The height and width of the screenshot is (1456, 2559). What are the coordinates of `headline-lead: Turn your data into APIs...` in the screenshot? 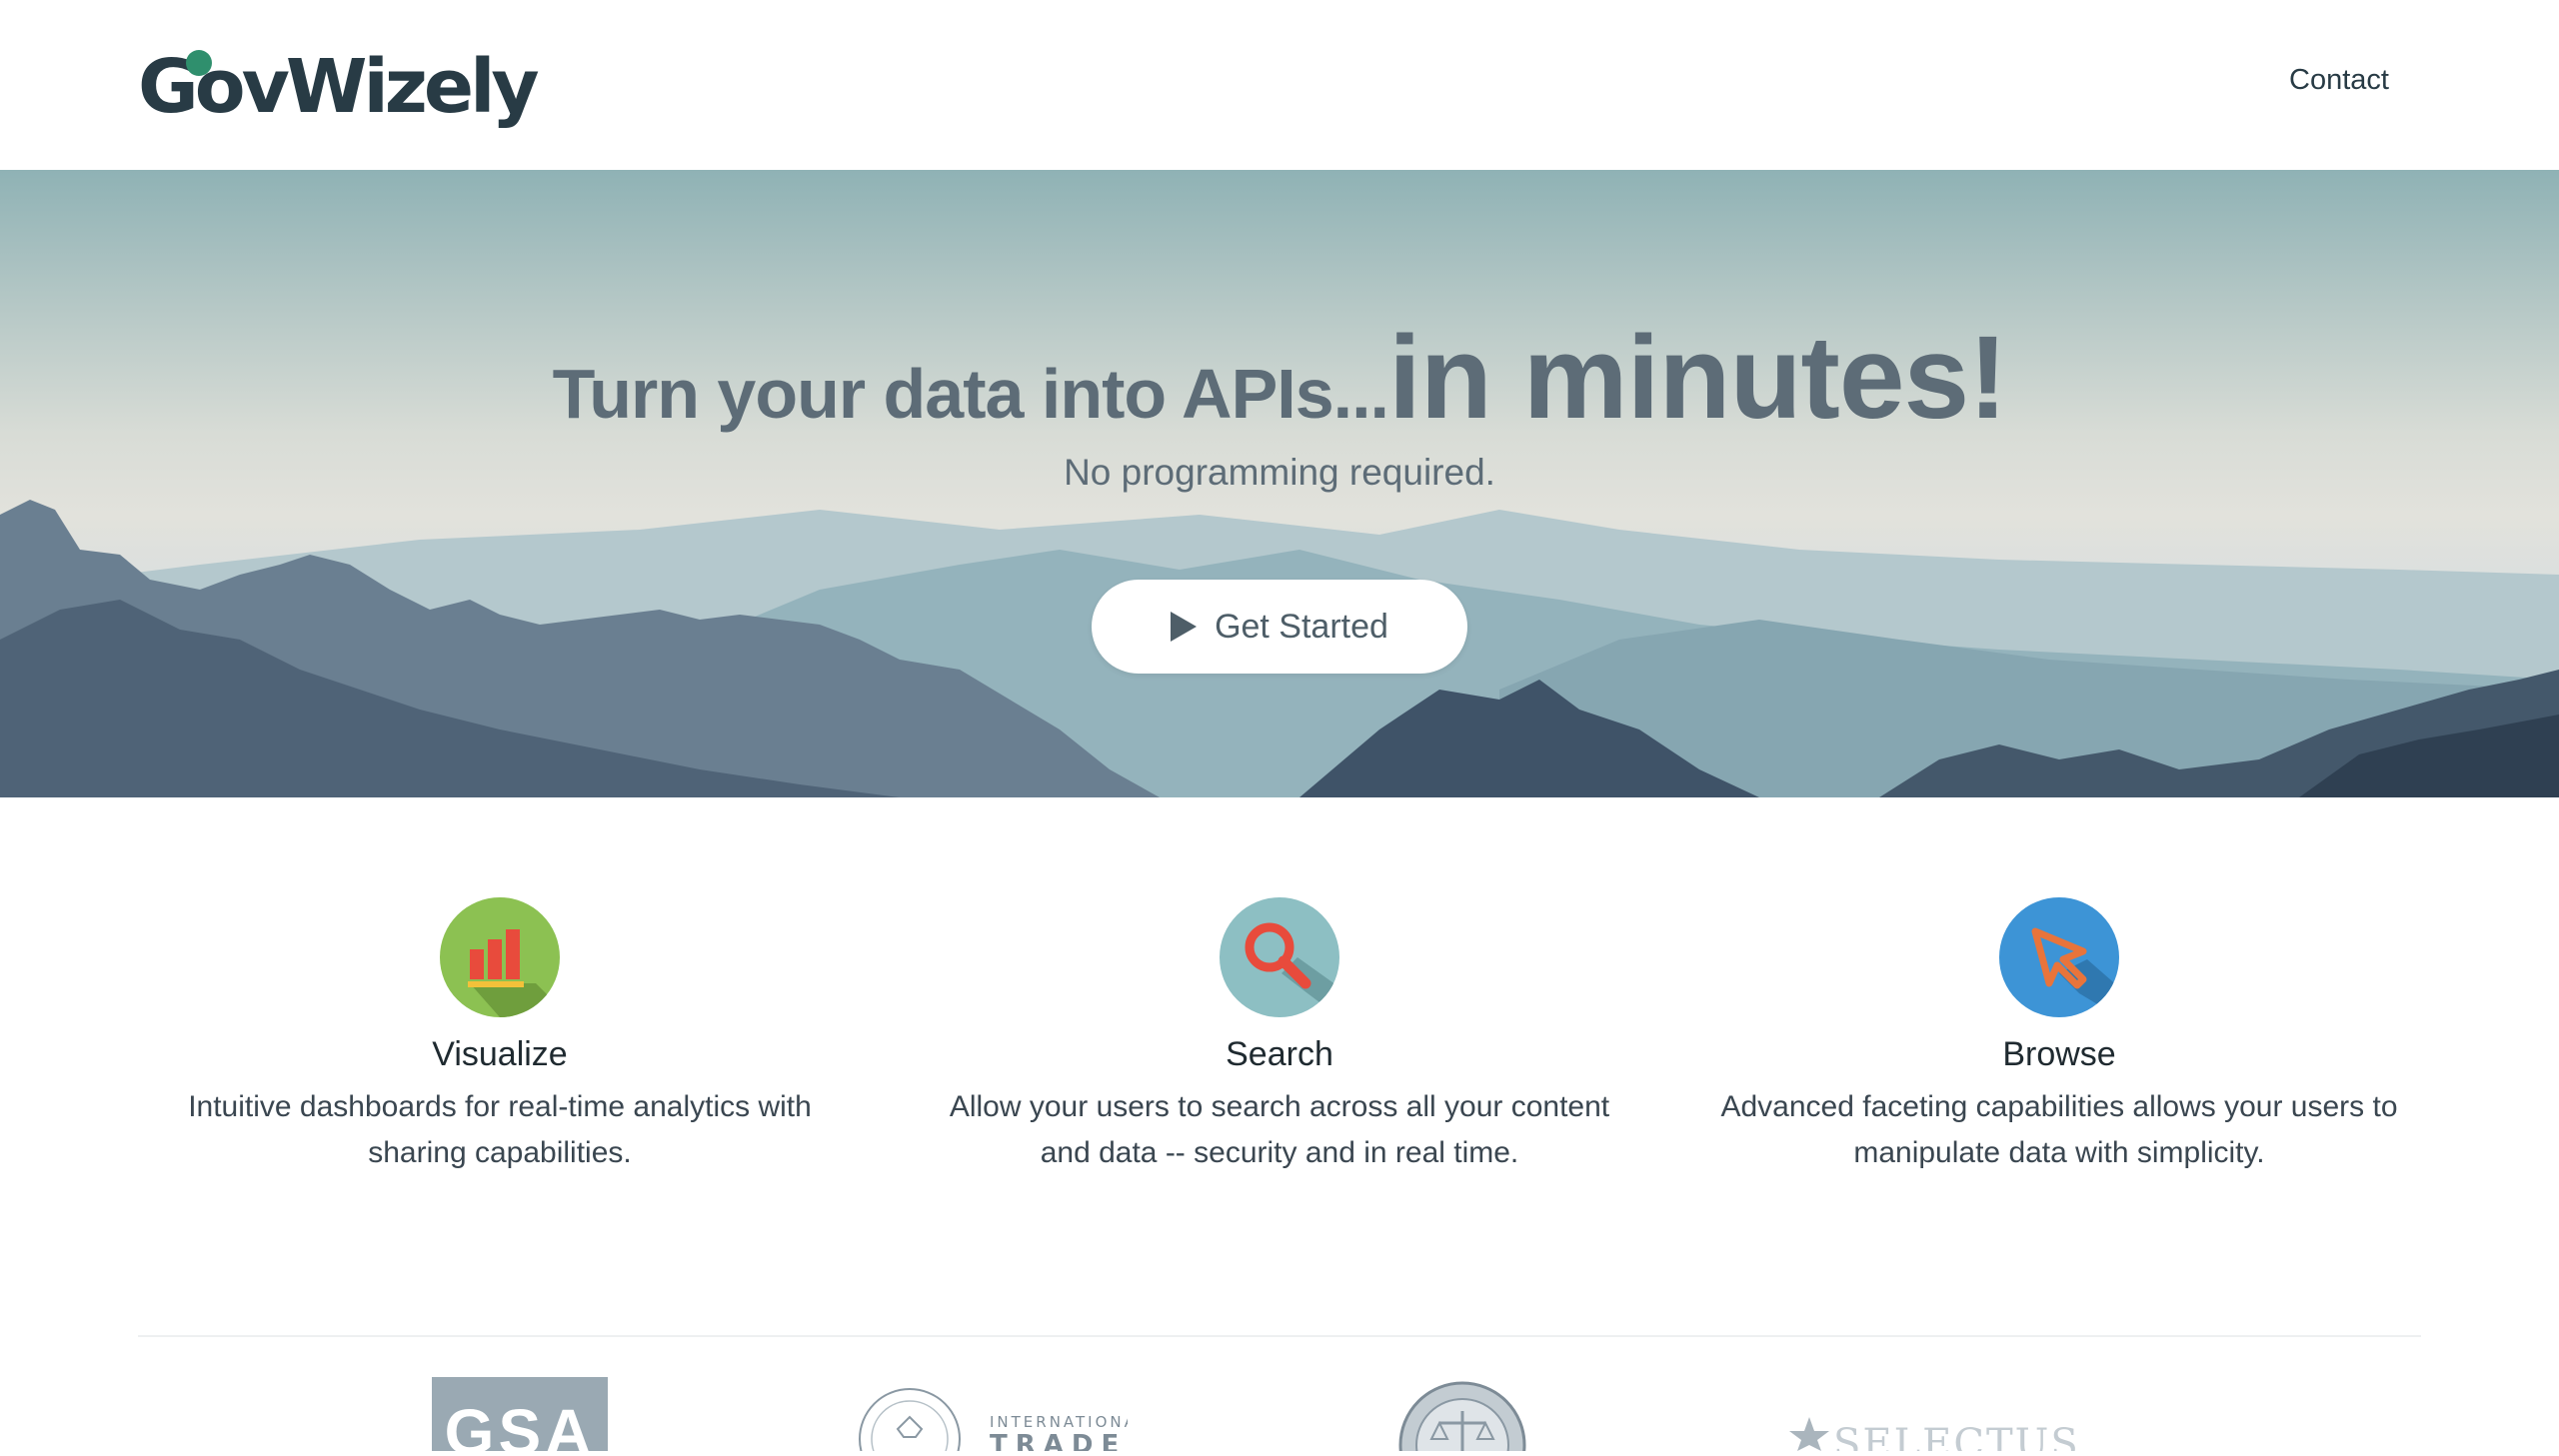 It's located at (970, 394).